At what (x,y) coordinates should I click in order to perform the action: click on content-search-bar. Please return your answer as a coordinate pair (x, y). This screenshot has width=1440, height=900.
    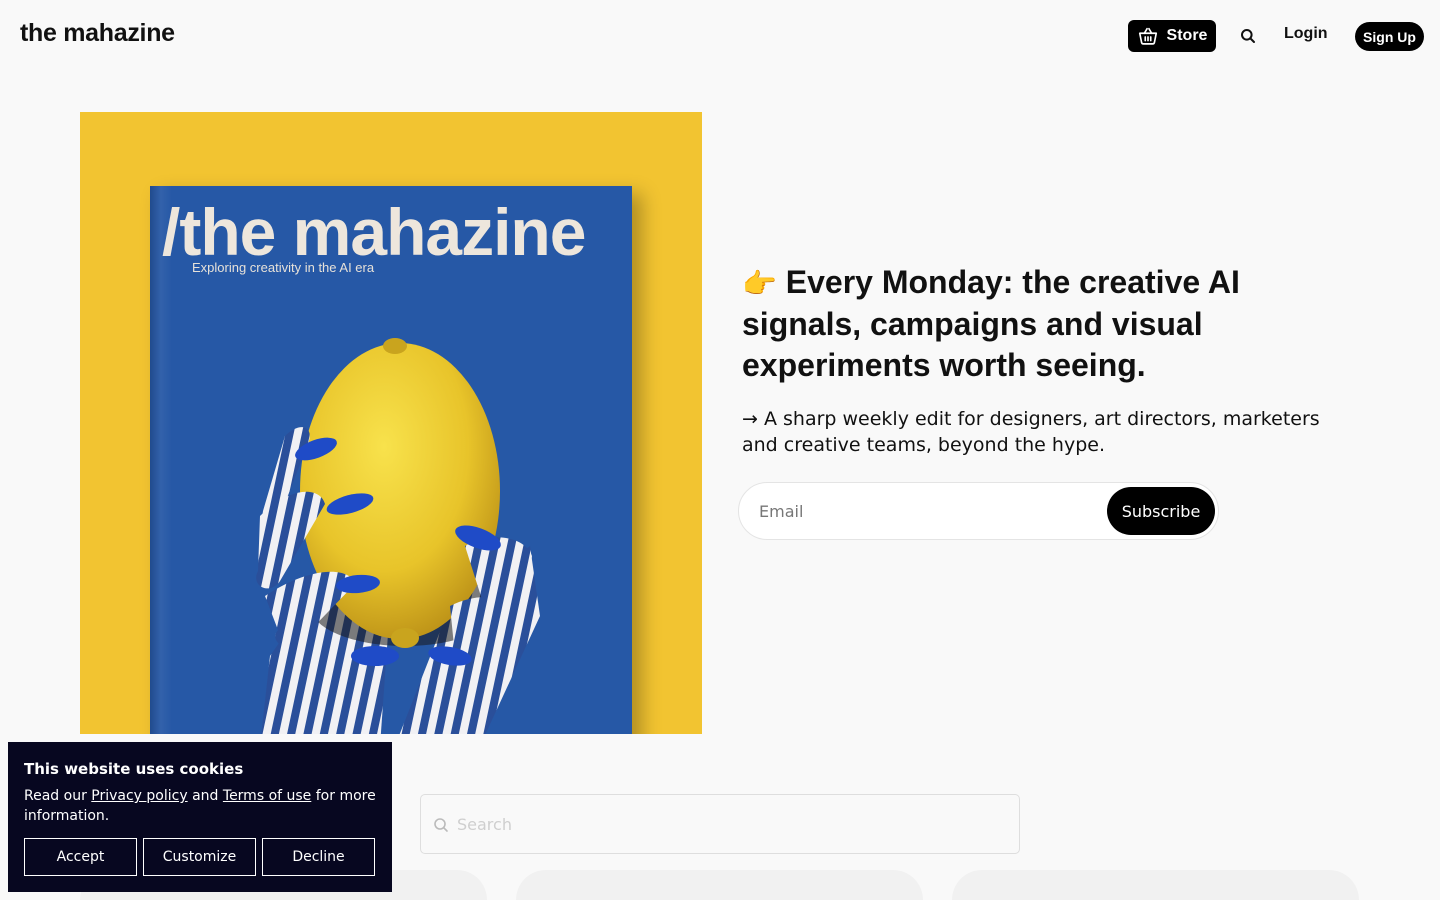
    Looking at the image, I should click on (720, 824).